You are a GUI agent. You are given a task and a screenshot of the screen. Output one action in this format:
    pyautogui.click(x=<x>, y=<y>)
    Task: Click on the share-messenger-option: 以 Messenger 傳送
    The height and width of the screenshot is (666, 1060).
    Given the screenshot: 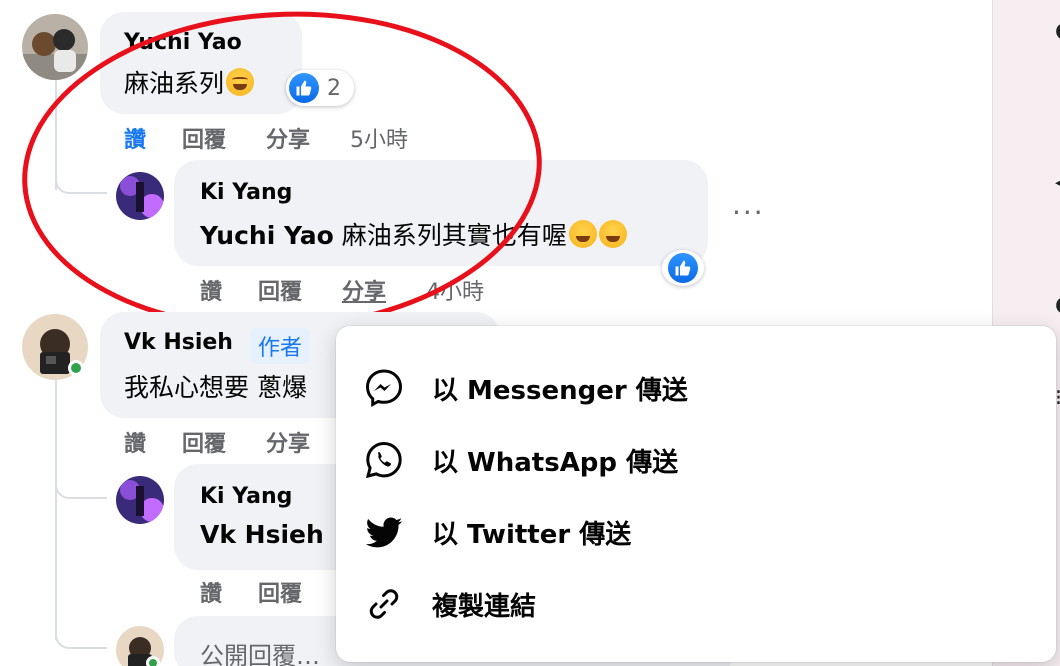 What is the action you would take?
    pyautogui.click(x=702, y=388)
    